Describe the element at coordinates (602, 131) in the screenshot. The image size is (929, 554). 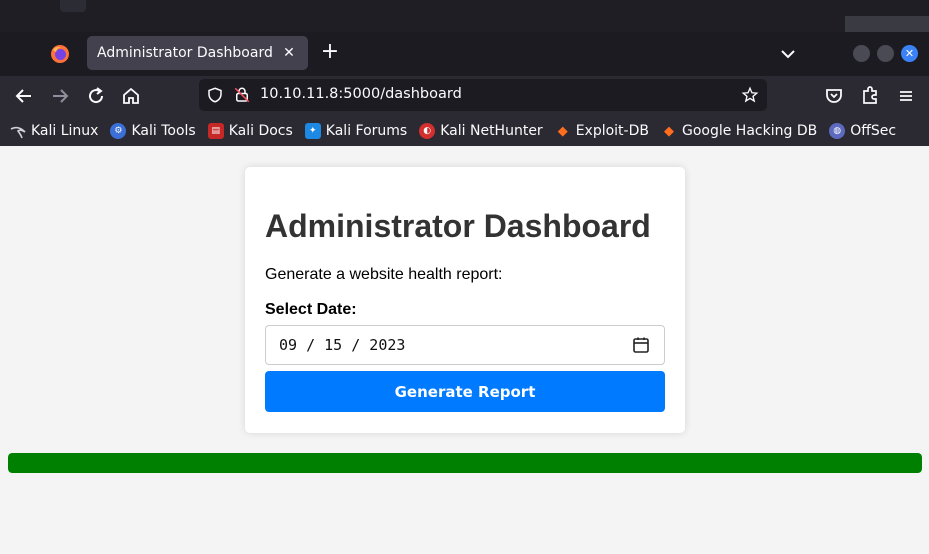
I see `bookmark-exploit-db: ◆ Exploit-DB` at that location.